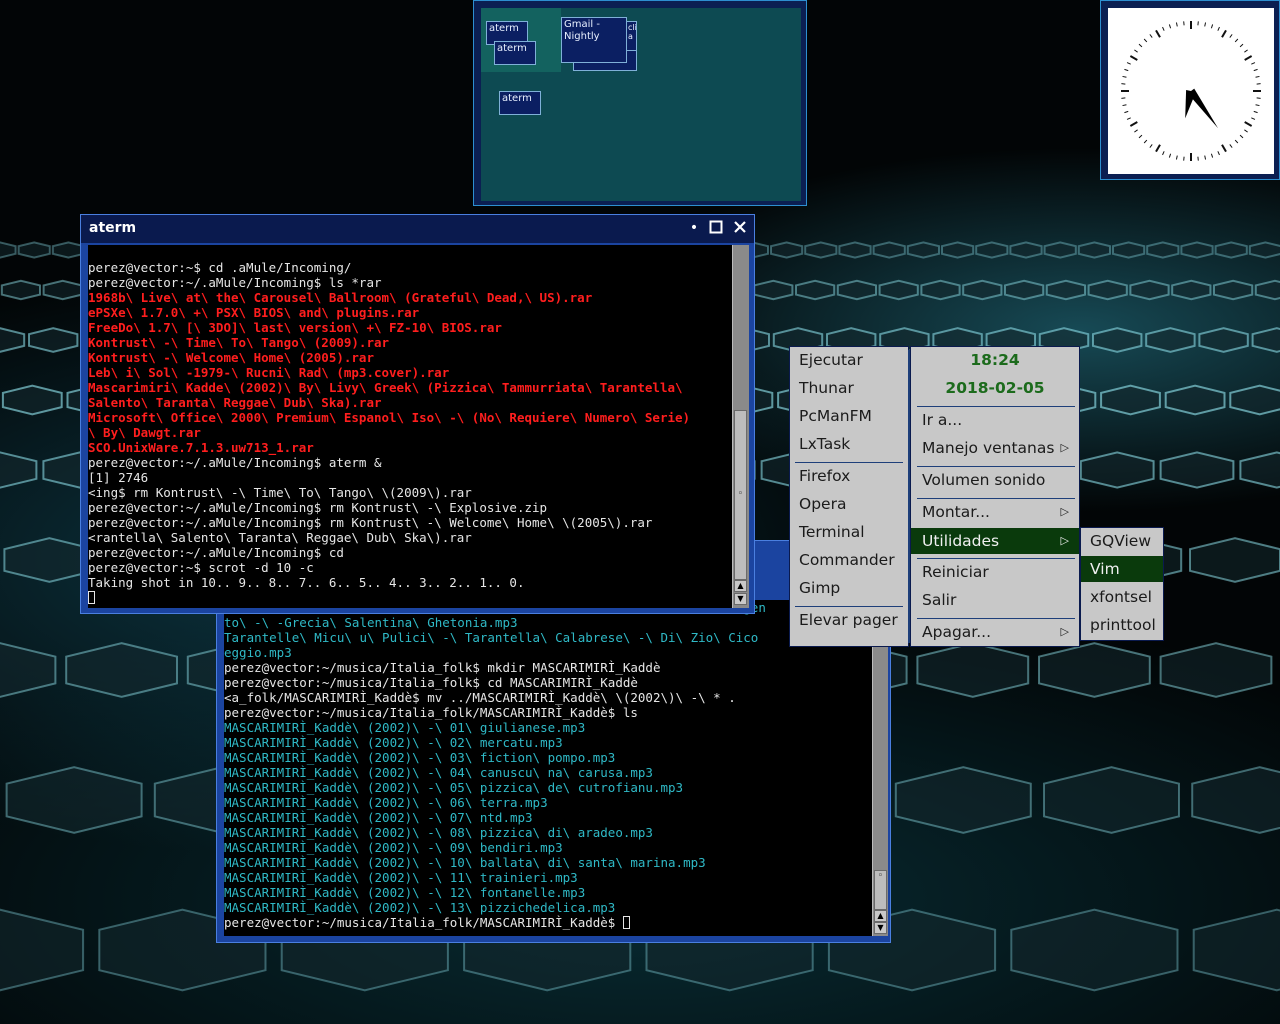  What do you see at coordinates (694, 228) in the screenshot?
I see `iconify-icon: •` at bounding box center [694, 228].